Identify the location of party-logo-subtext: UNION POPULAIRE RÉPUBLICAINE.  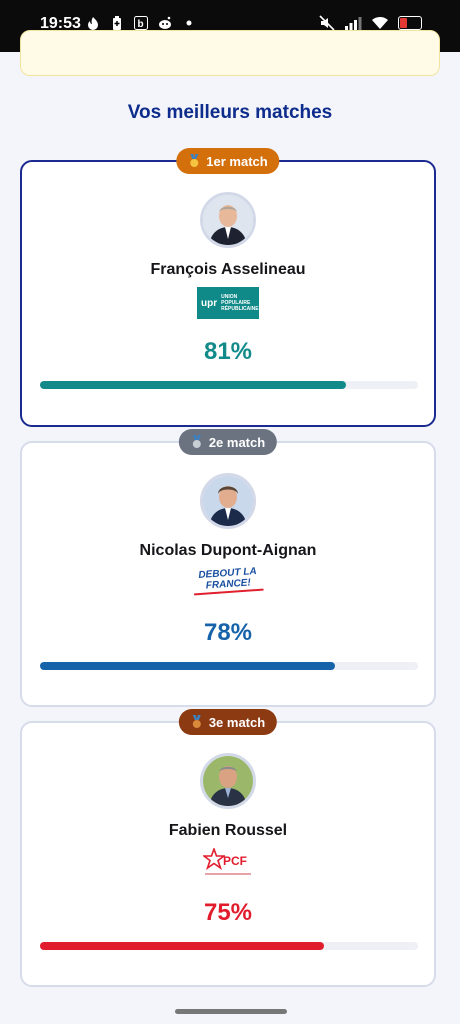
(240, 303).